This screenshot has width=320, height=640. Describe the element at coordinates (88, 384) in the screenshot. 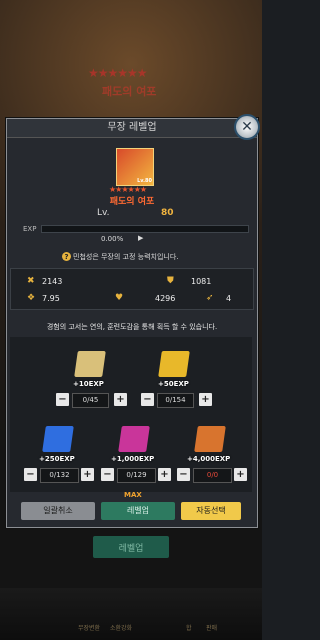

I see `exp-book-10-label: +10EXP` at that location.